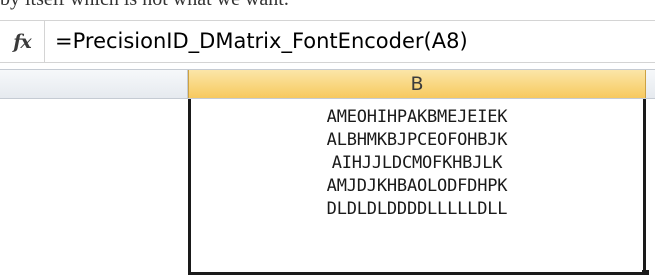 Image resolution: width=655 pixels, height=275 pixels. Describe the element at coordinates (261, 41) in the screenshot. I see `formula-input: =PrecisionID_DMatrix_FontEncoder(A8)` at that location.